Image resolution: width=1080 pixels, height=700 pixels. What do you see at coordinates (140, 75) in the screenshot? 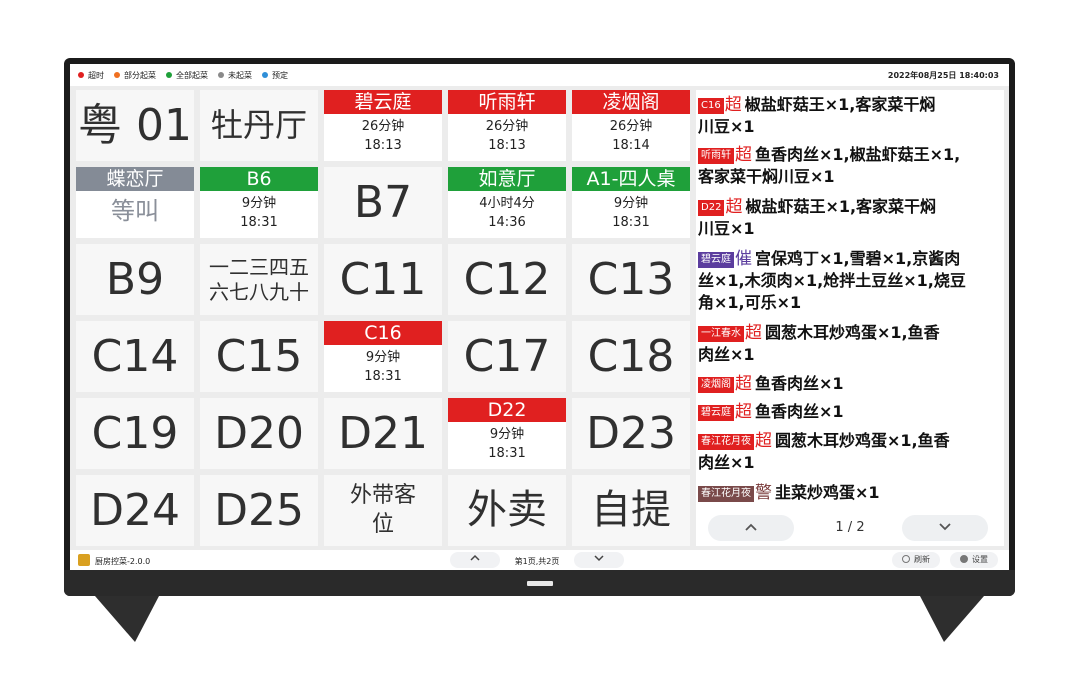
I see `legend-label: 部分起菜` at bounding box center [140, 75].